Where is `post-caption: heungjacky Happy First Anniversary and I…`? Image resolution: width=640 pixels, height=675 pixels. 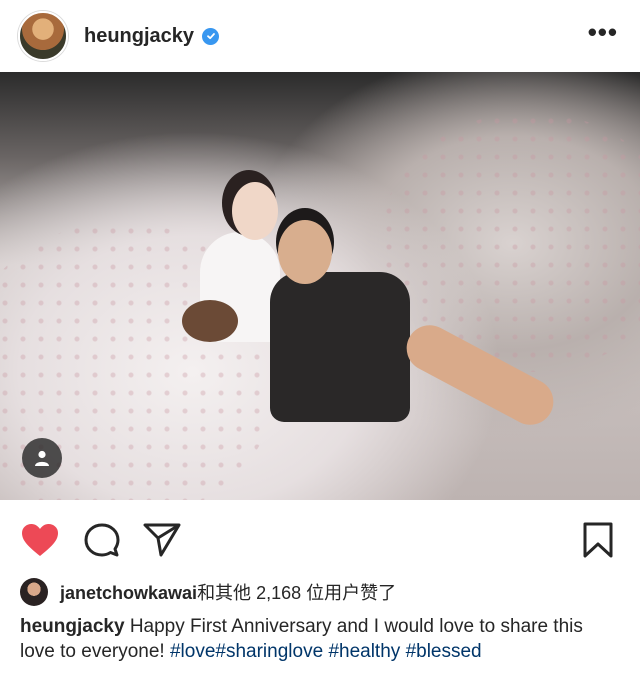 post-caption: heungjacky Happy First Anniversary and I… is located at coordinates (320, 637).